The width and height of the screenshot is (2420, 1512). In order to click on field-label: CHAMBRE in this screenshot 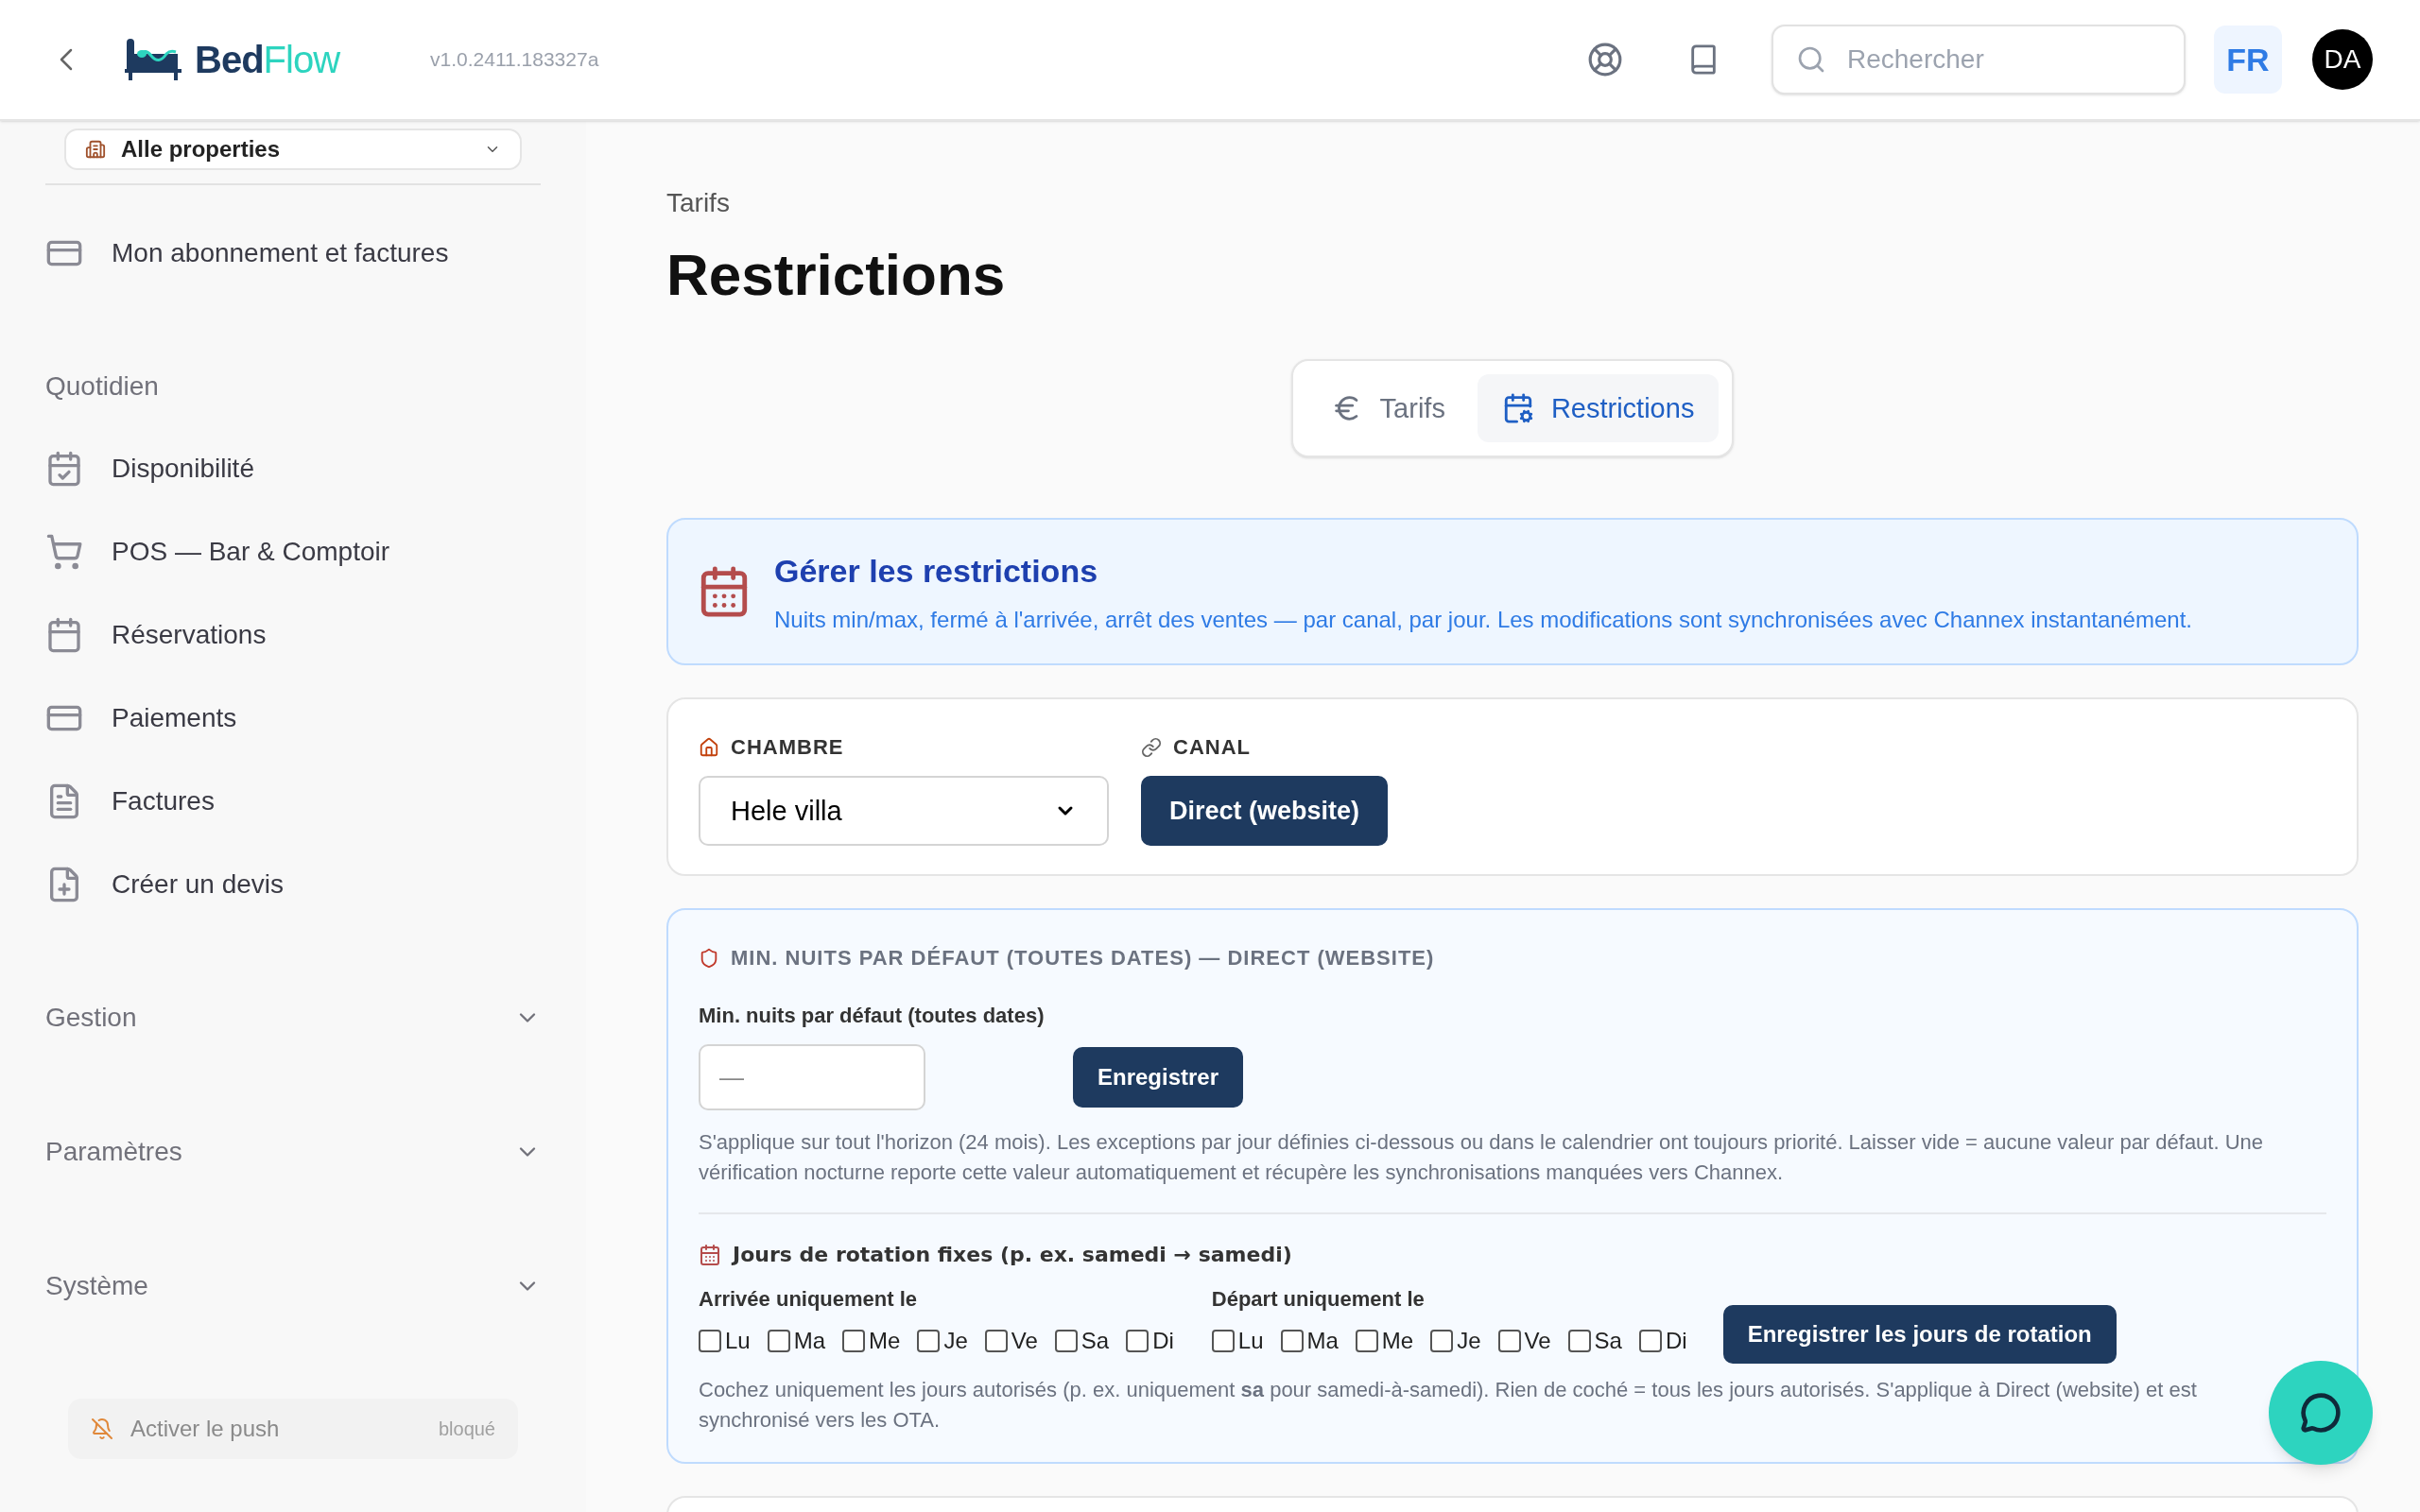, I will do `click(787, 748)`.